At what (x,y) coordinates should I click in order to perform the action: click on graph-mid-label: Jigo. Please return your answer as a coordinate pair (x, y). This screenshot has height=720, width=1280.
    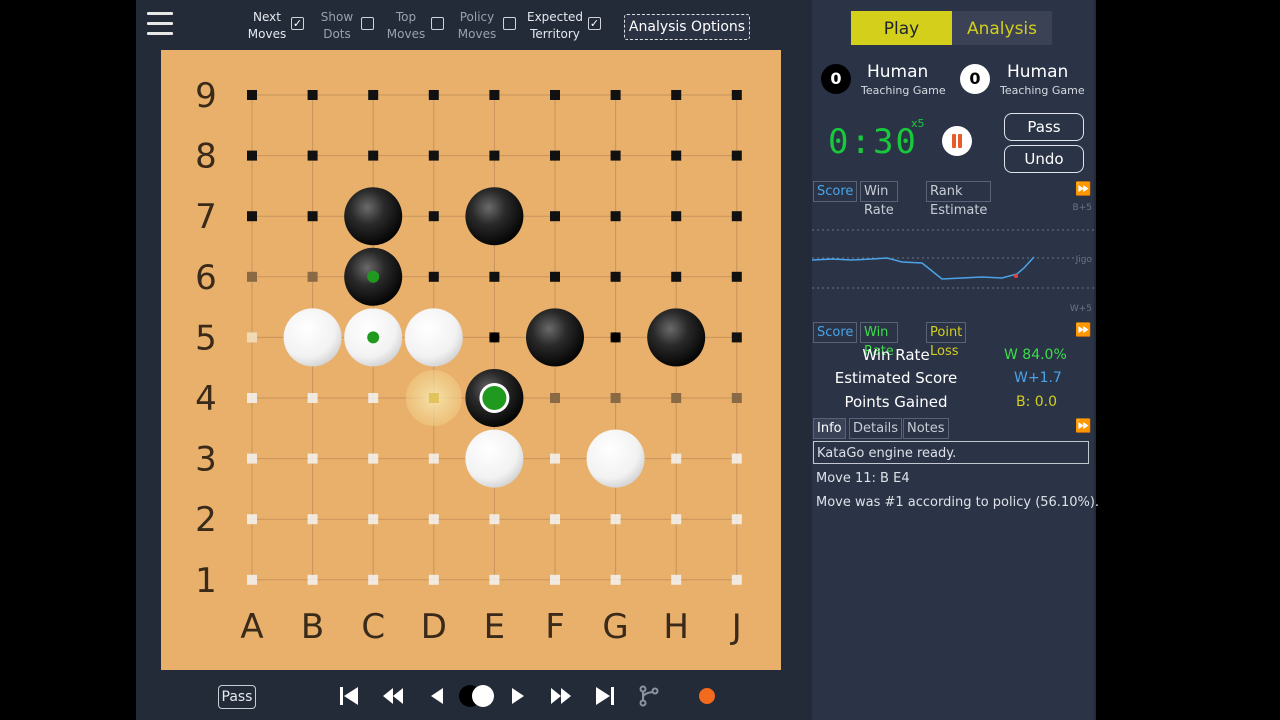
    Looking at the image, I should click on (1084, 260).